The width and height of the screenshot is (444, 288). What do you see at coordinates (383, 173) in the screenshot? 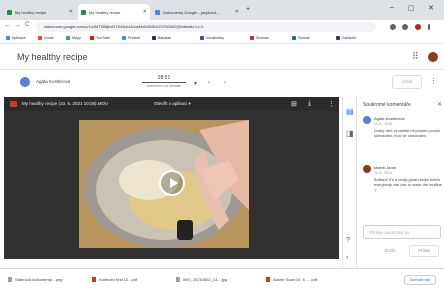
I see `comment-date: 20. 6., 15:11` at bounding box center [383, 173].